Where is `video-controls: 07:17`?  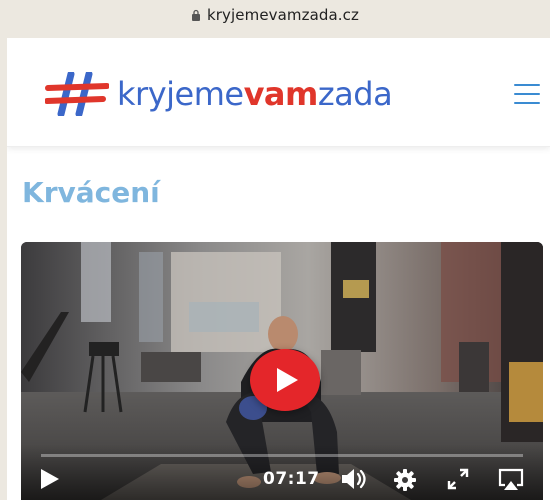
video-controls: 07:17 is located at coordinates (282, 472).